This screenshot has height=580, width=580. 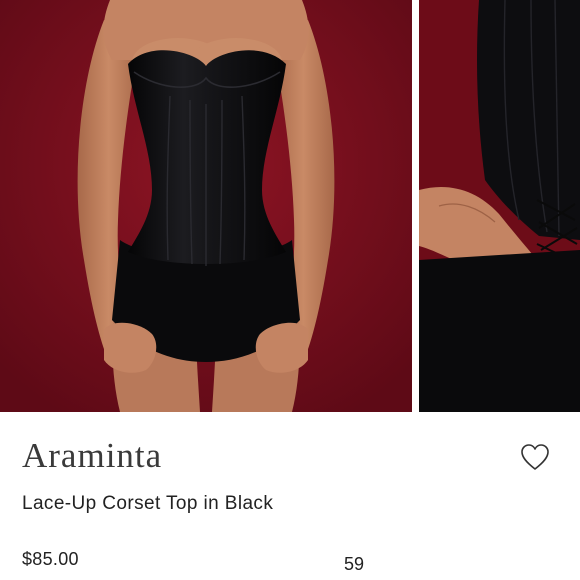 I want to click on listing-title: Lace-Up Corset Top in Black, so click(x=147, y=504).